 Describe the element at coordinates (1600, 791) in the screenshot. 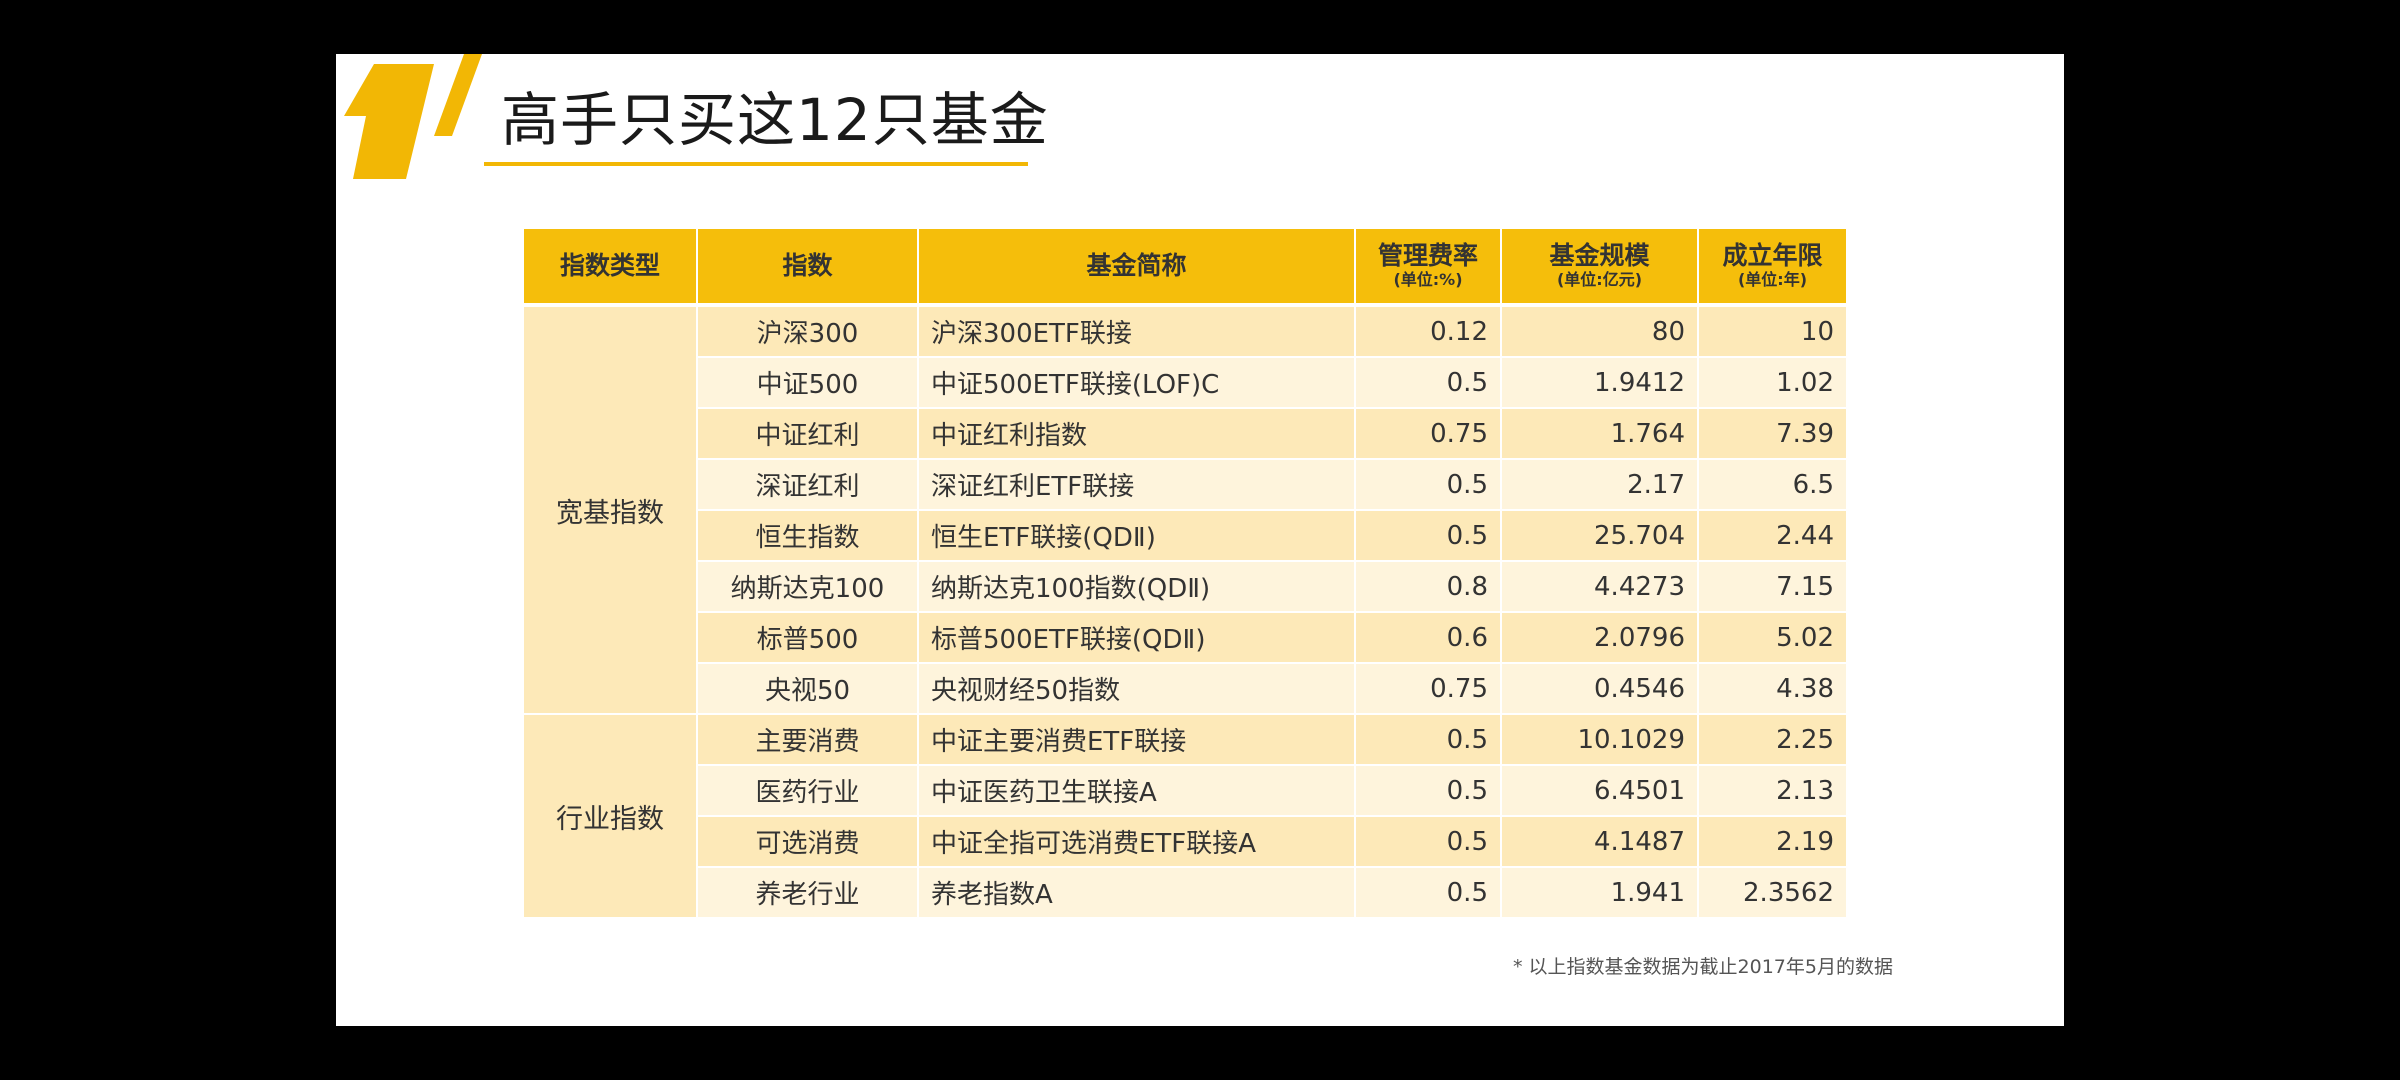

I see `scale-cell: 6.4501` at that location.